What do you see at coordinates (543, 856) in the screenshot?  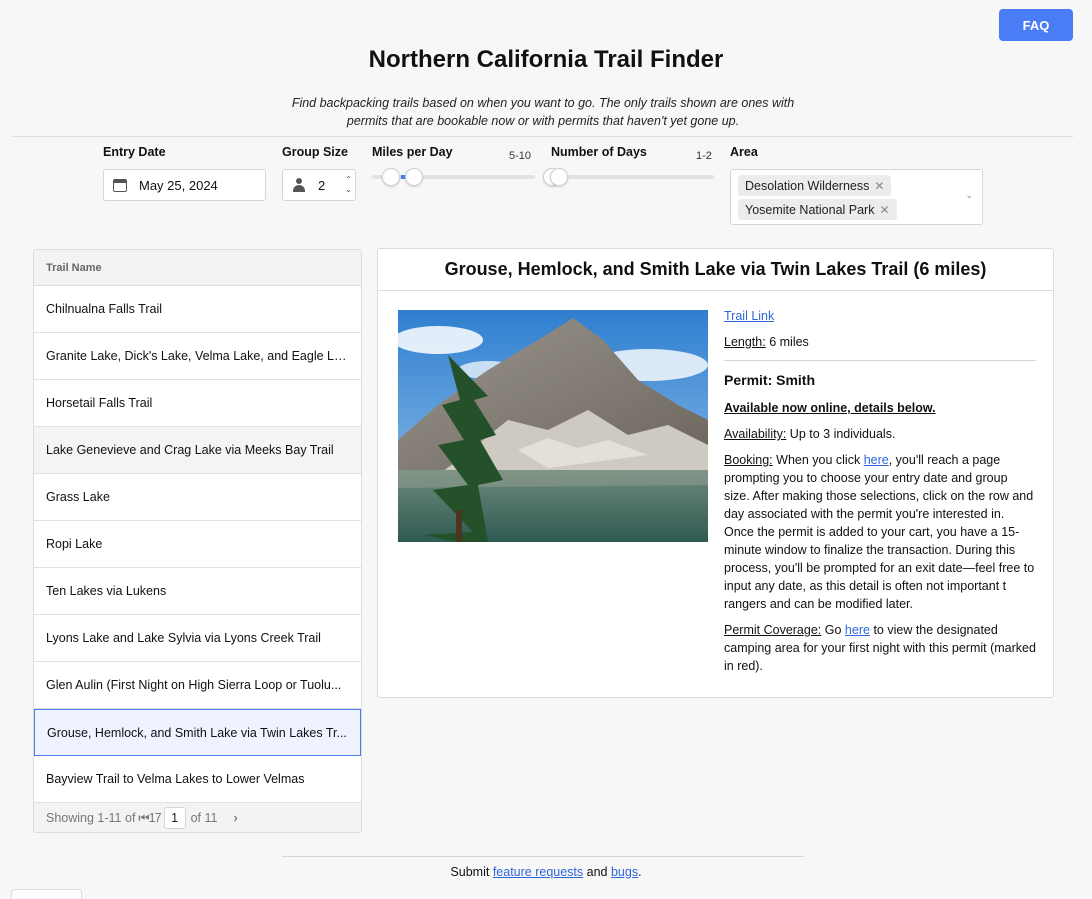 I see `footer-divider` at bounding box center [543, 856].